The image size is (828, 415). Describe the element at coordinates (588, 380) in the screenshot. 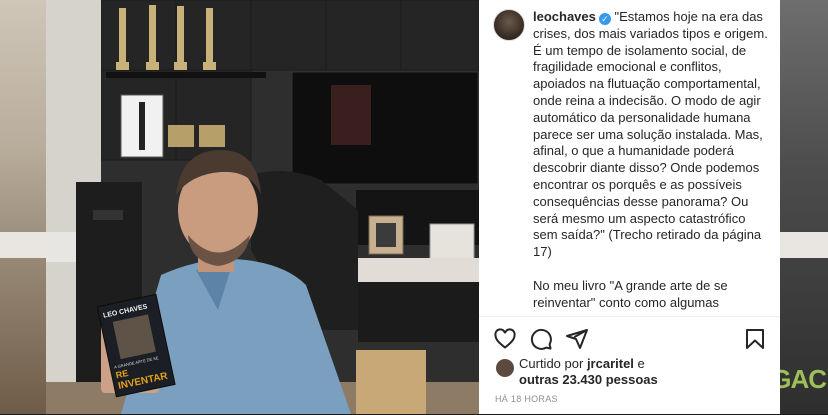

I see `liked-by-others: outras 23.430 pessoas` at that location.